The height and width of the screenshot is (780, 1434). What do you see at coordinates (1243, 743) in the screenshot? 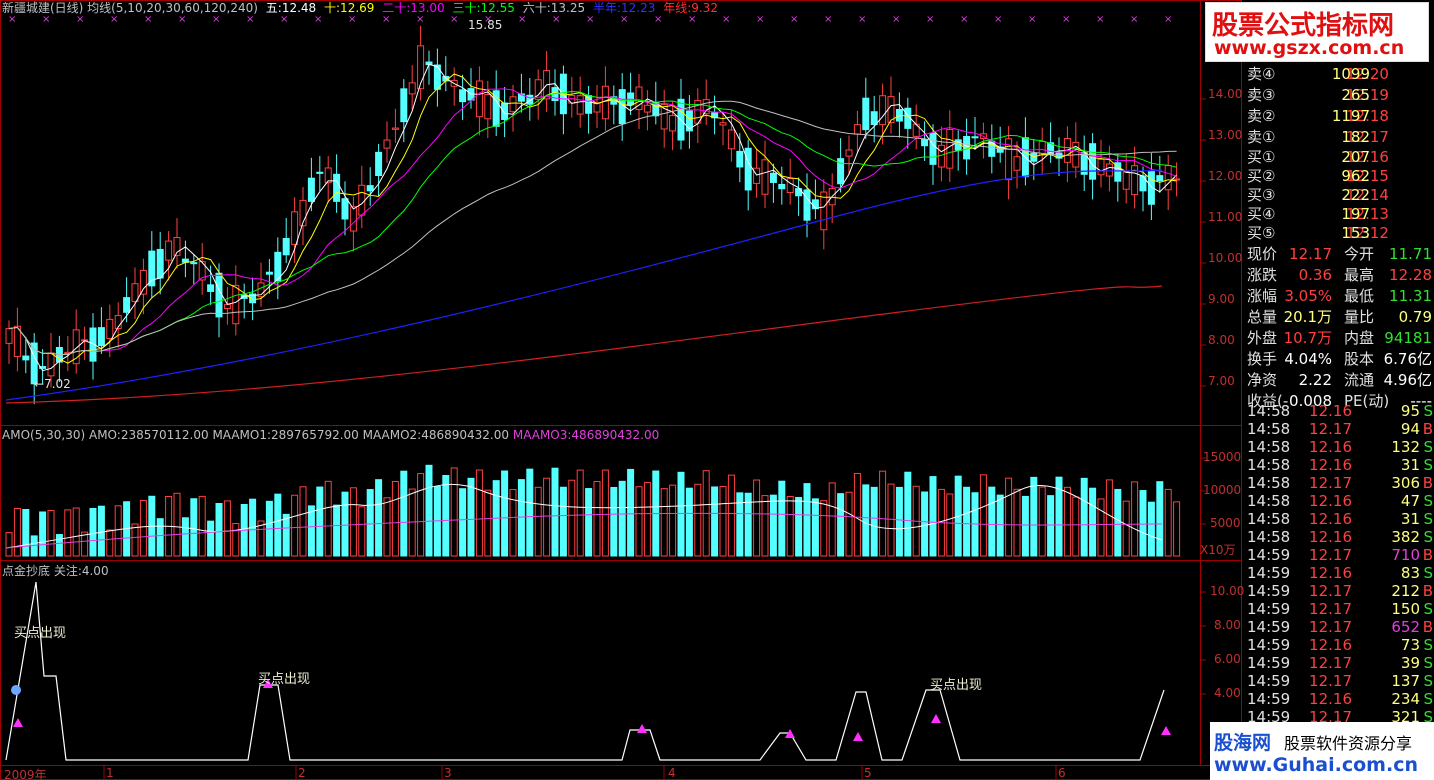
I see `watermark-brand: 股海网` at bounding box center [1243, 743].